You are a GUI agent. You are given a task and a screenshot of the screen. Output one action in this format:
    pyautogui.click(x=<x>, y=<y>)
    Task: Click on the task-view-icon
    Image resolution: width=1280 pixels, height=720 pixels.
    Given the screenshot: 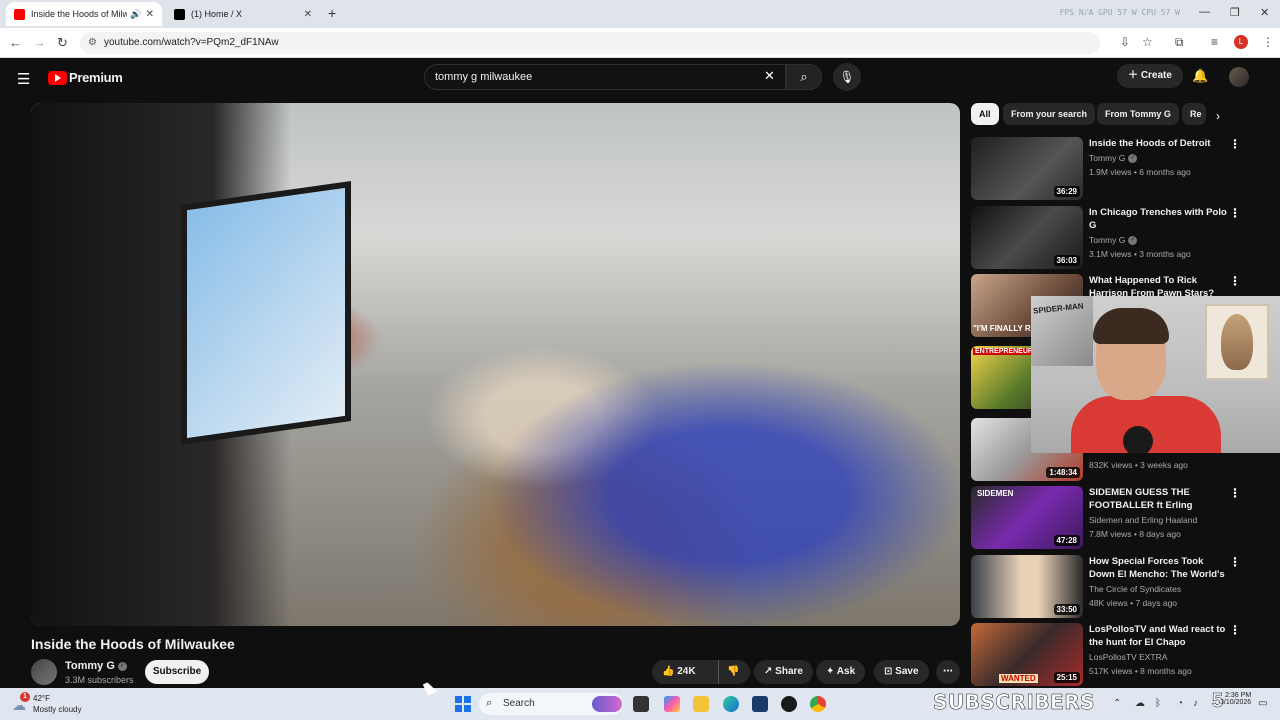 What is the action you would take?
    pyautogui.click(x=641, y=704)
    